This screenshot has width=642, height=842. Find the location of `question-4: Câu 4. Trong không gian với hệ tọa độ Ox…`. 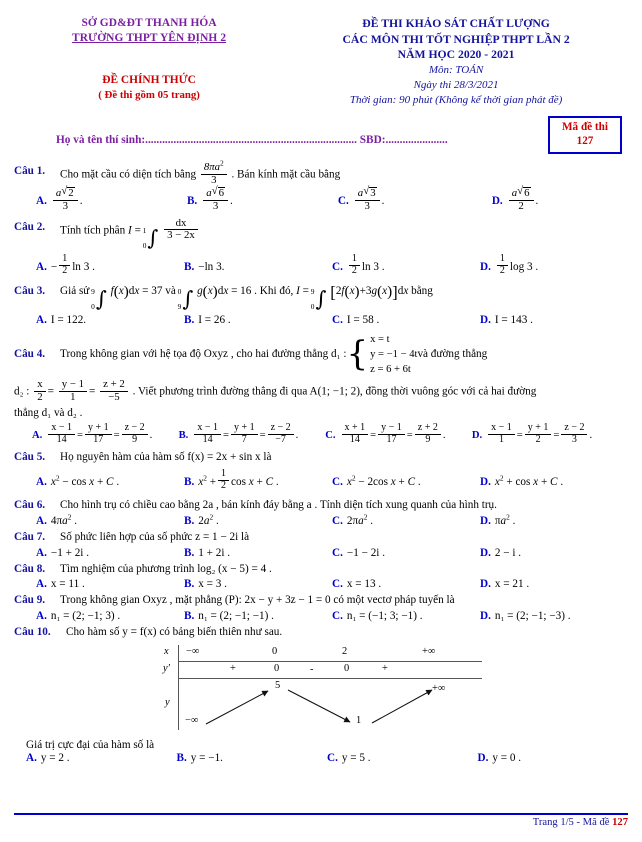

question-4: Câu 4. Trong không gian với hệ tọa độ Ox… is located at coordinates (321, 389).